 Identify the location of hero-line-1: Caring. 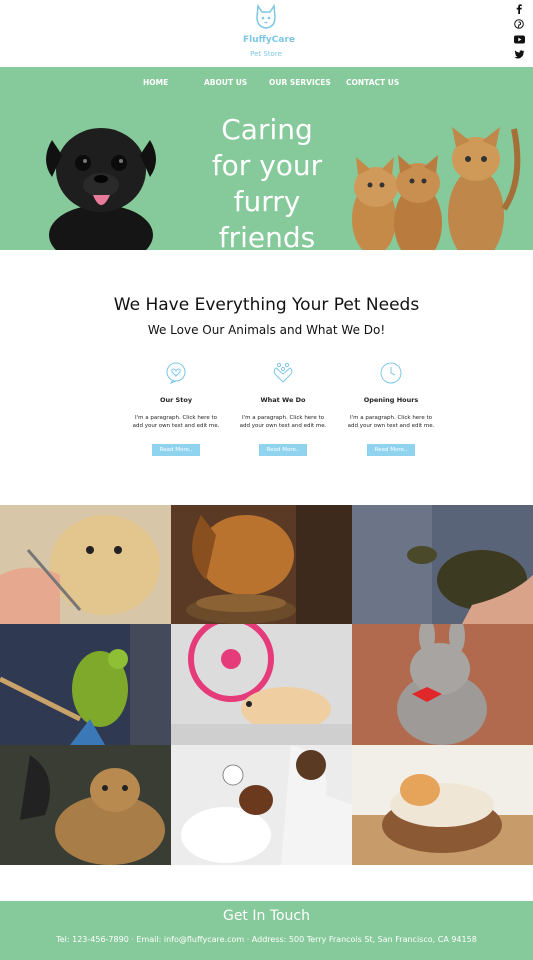
(267, 129).